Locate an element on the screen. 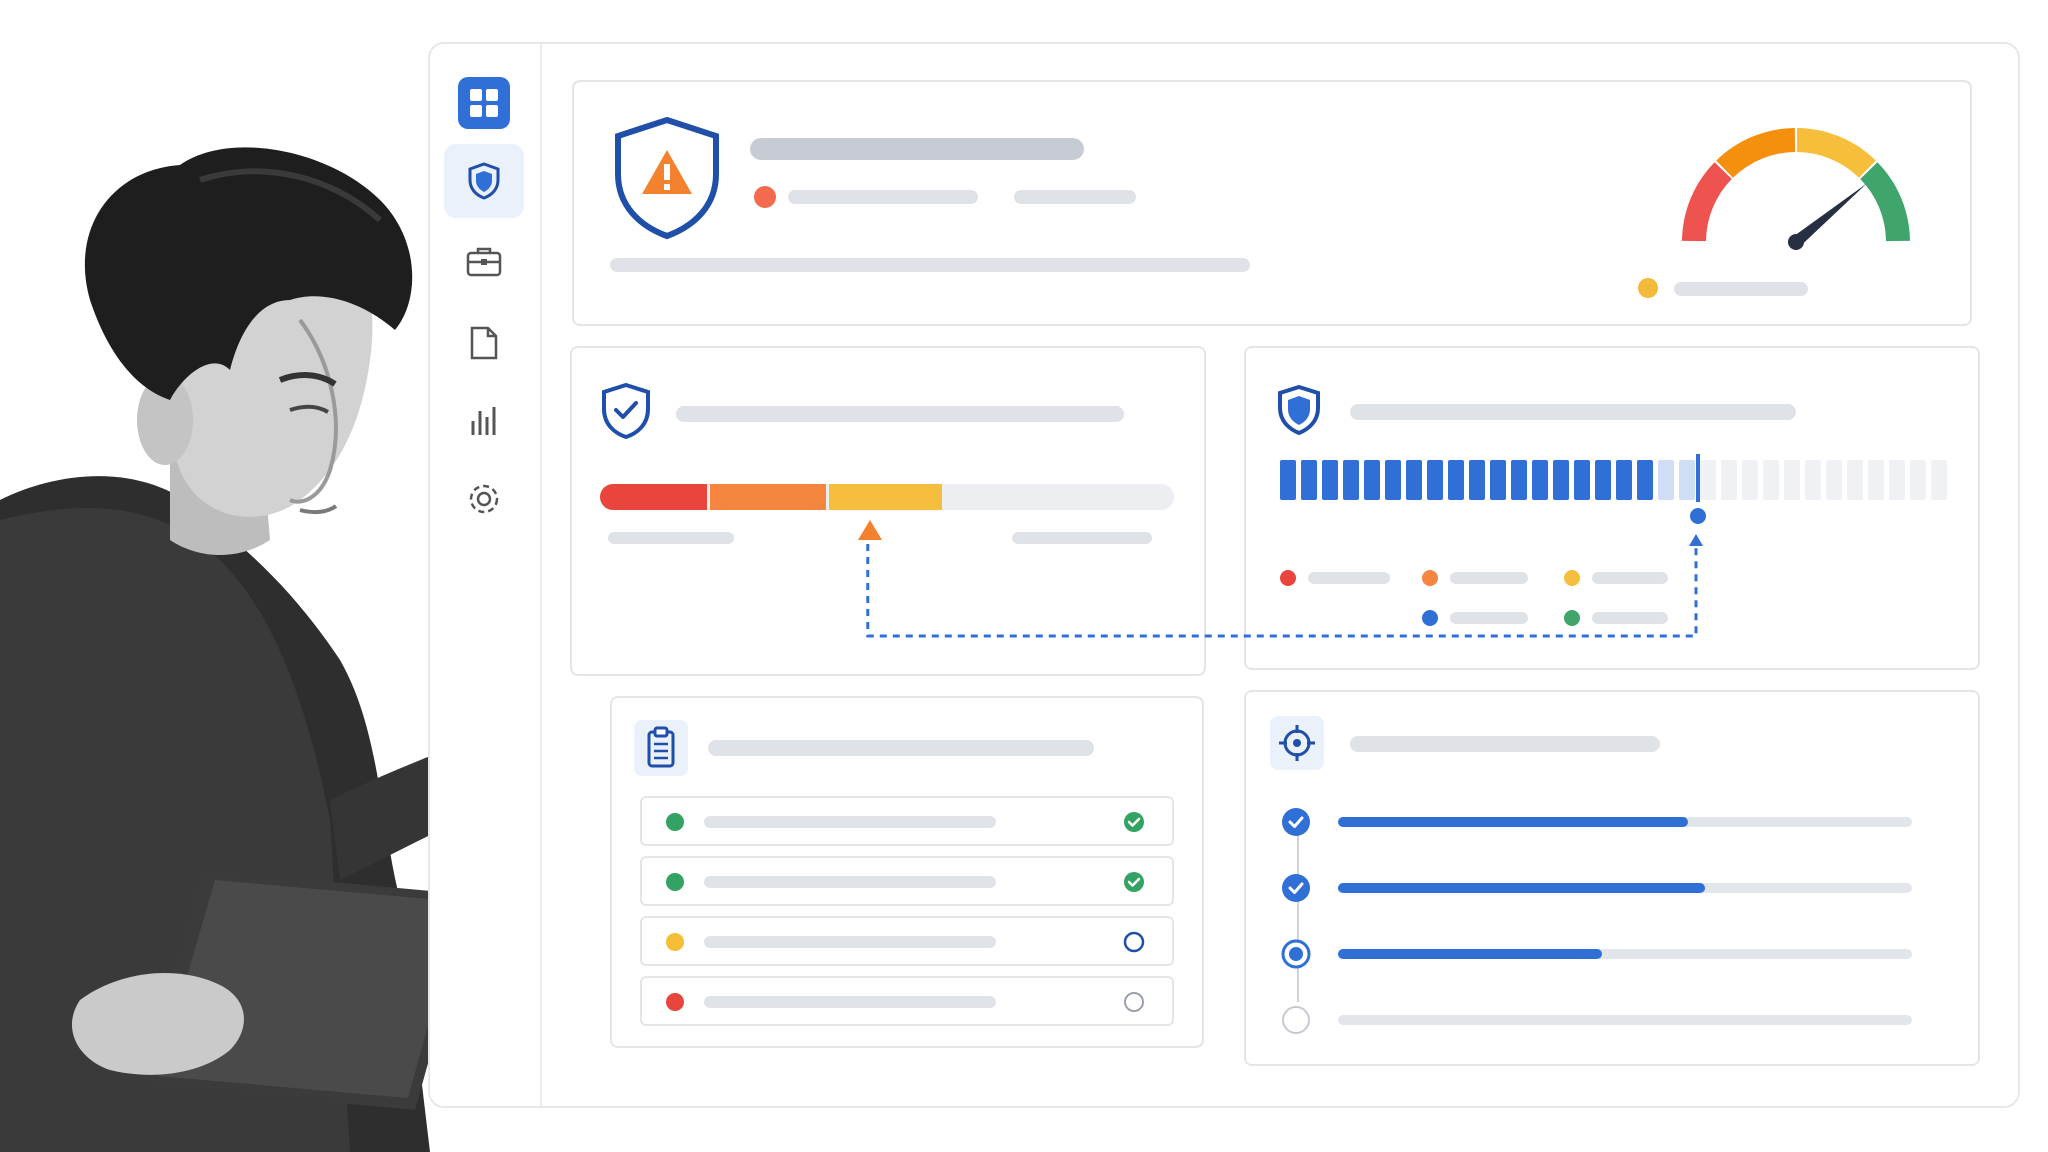  bar-chart-icon is located at coordinates (483, 421).